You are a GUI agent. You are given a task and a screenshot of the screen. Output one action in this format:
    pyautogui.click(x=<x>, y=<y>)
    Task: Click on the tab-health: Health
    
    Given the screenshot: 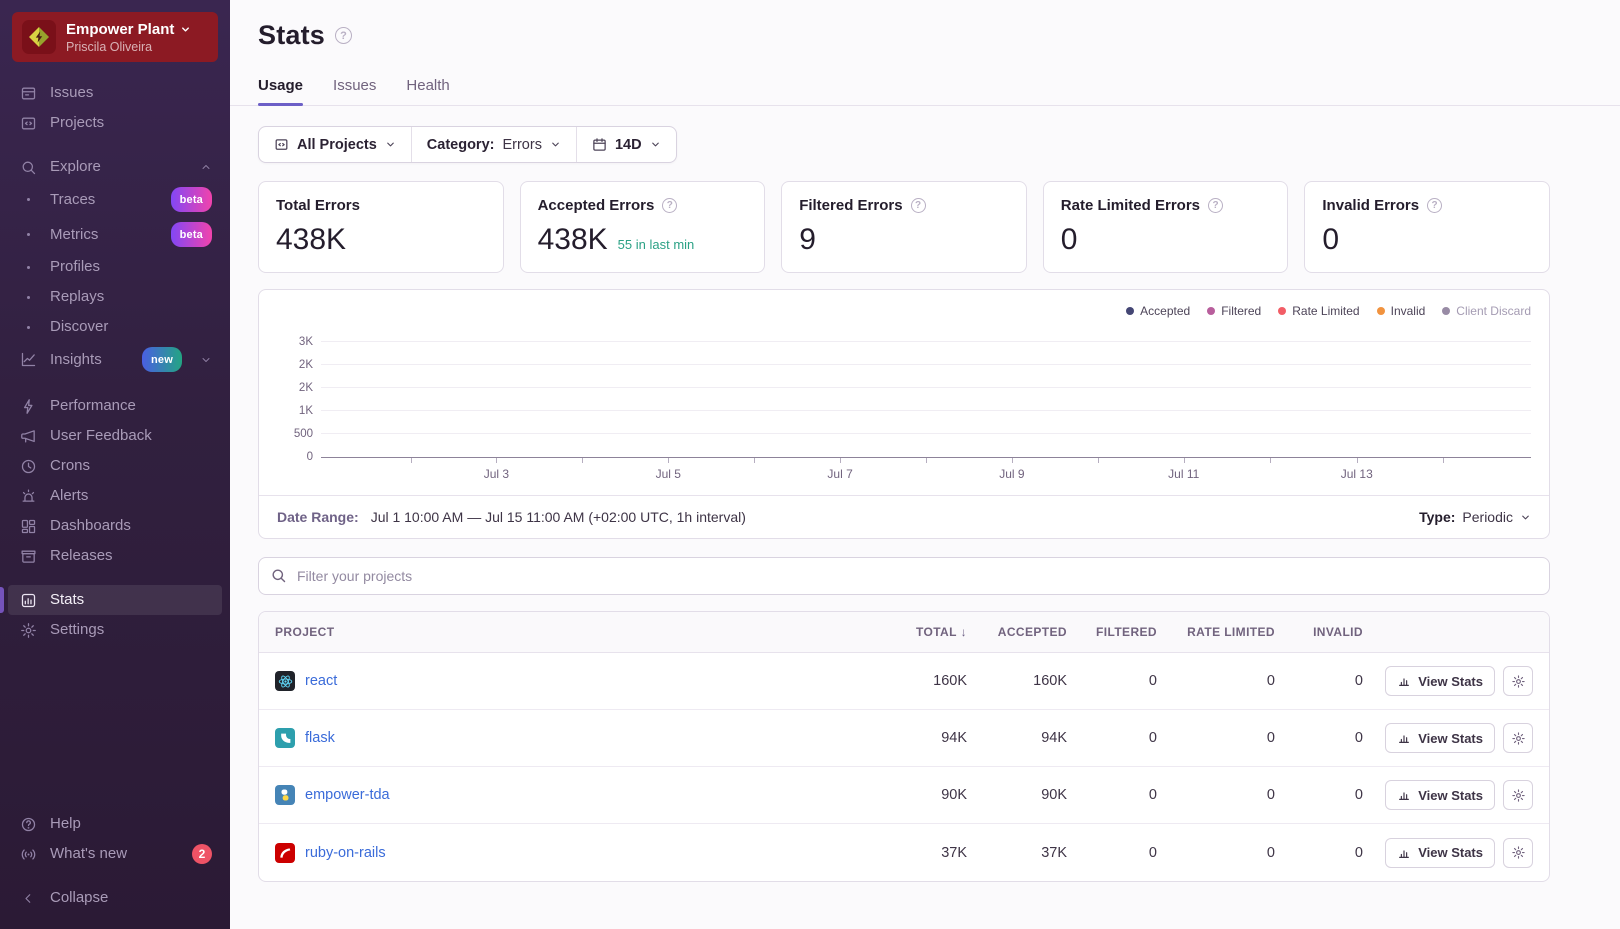 What is the action you would take?
    pyautogui.click(x=427, y=91)
    